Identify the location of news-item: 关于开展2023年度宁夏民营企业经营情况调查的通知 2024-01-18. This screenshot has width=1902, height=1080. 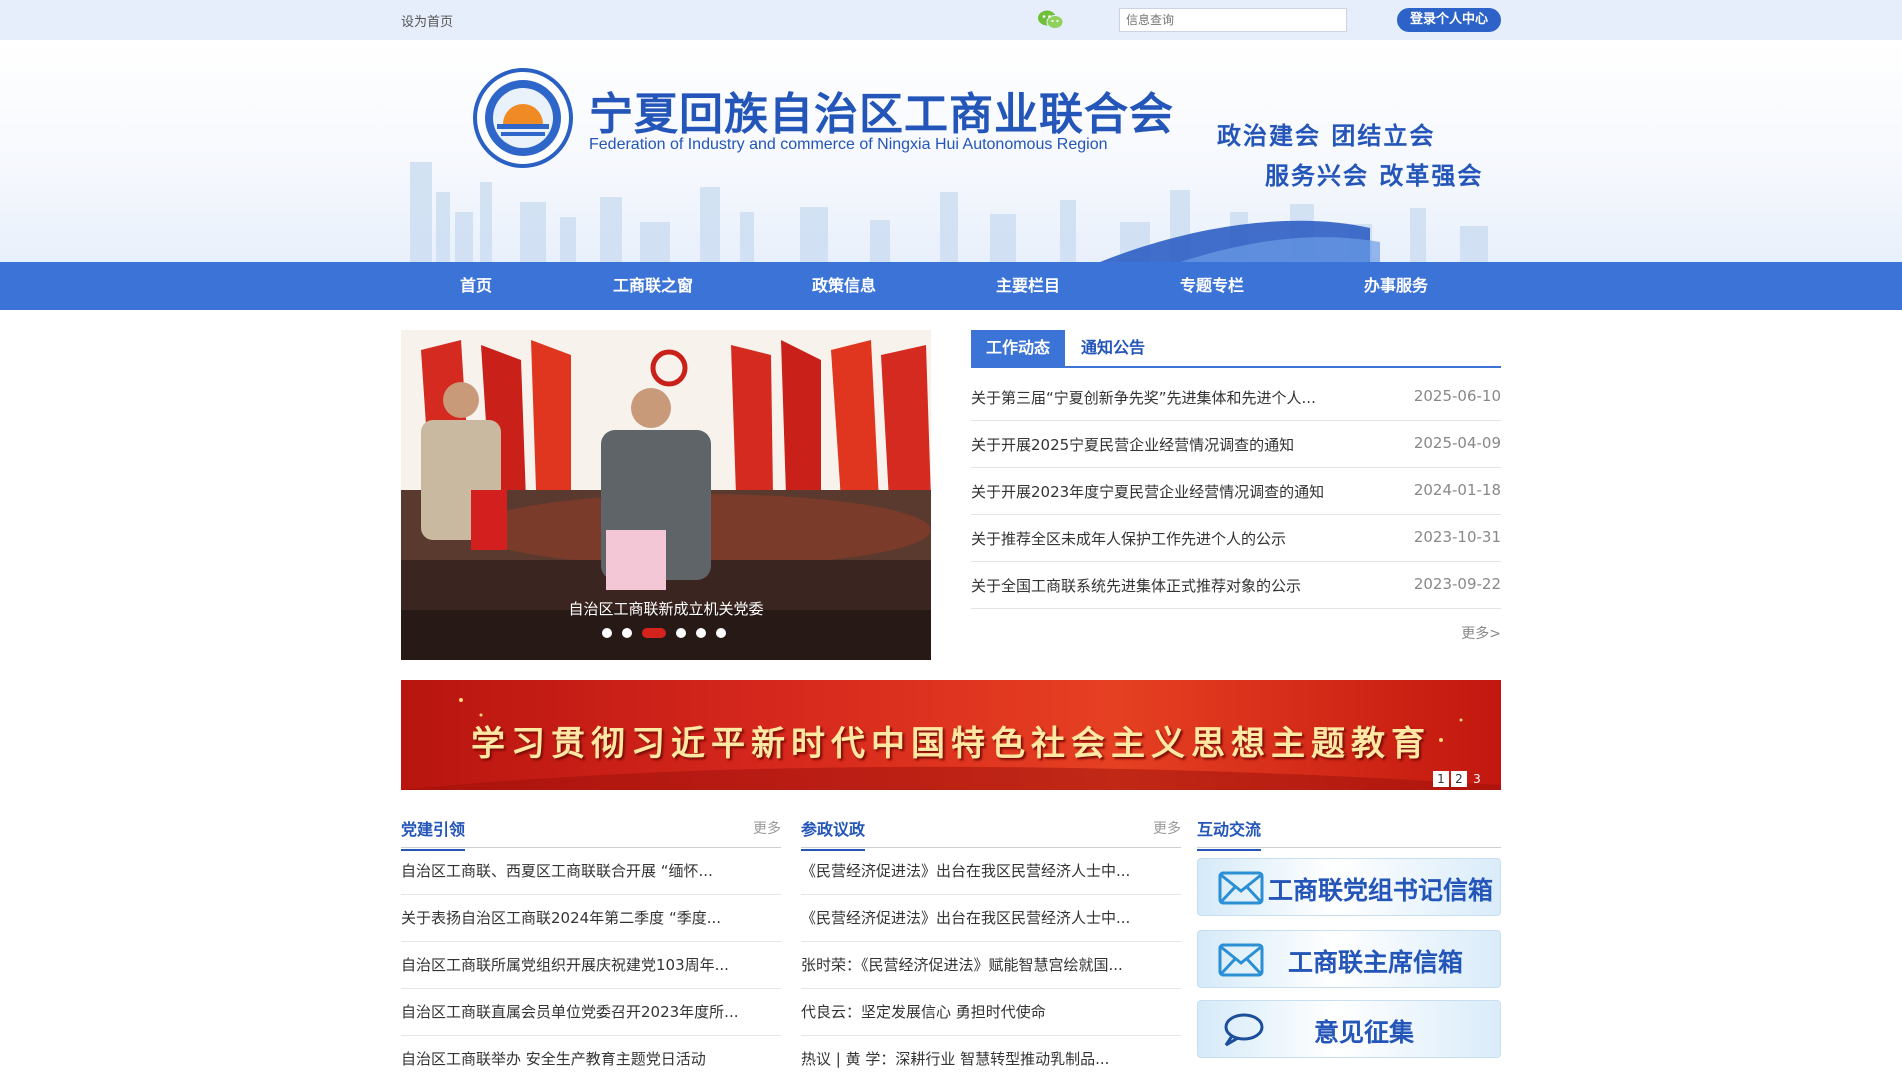
(1236, 491).